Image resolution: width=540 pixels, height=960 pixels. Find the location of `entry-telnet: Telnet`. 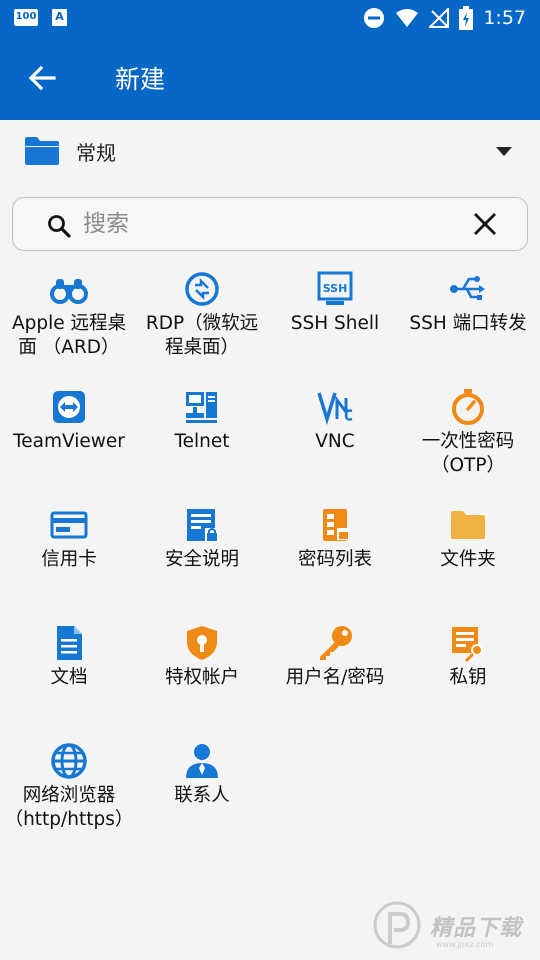

entry-telnet: Telnet is located at coordinates (202, 421).